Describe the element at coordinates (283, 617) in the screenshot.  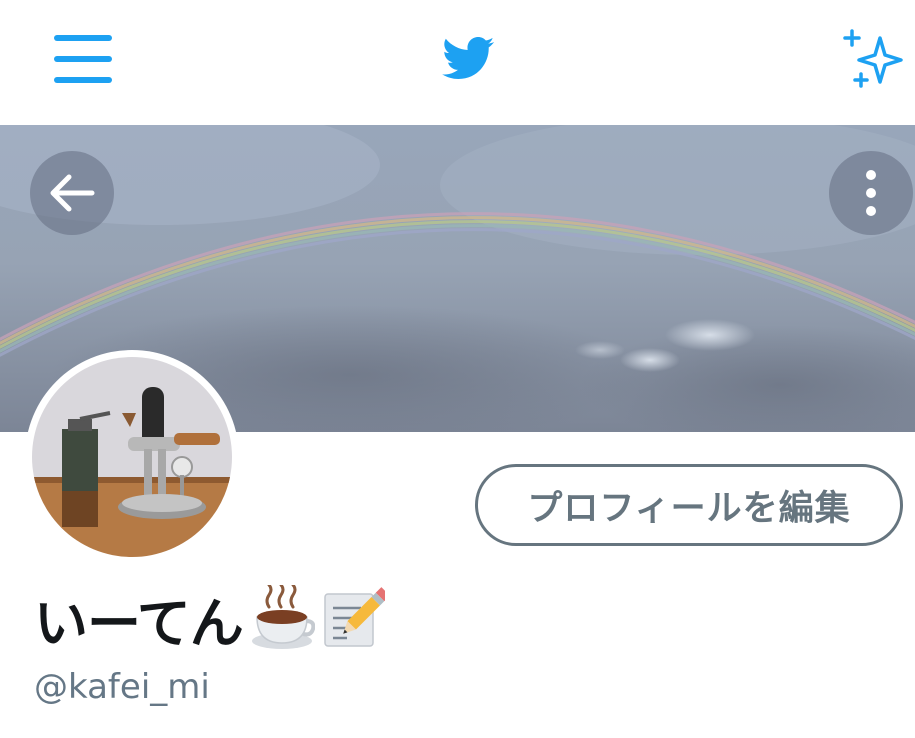
I see `hot-beverage-icon` at that location.